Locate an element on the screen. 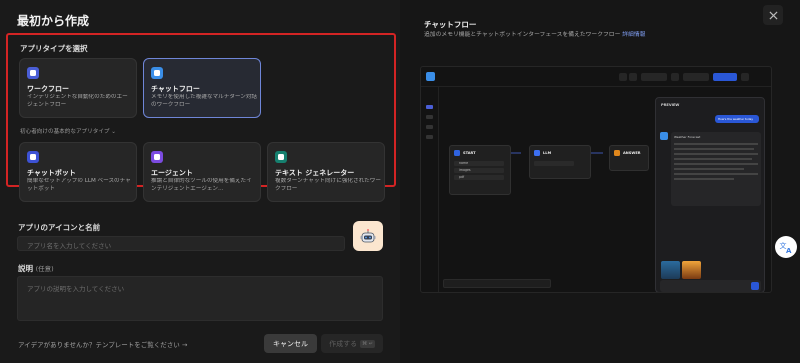 This screenshot has width=800, height=363. wf-bot-avatar is located at coordinates (664, 136).